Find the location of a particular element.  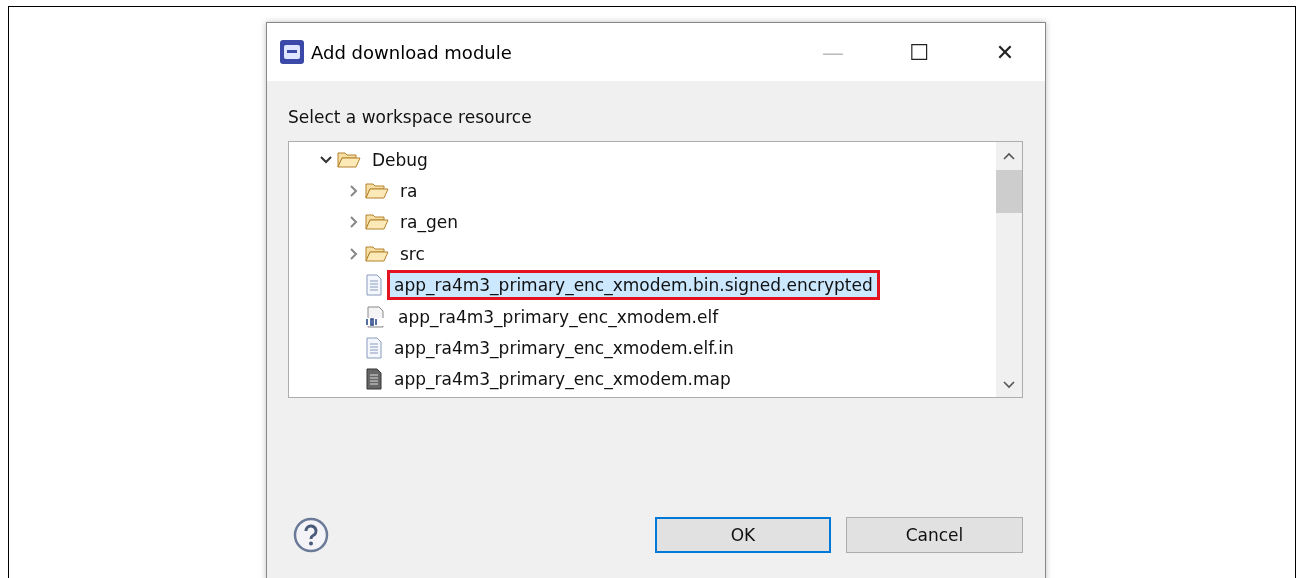

document-icon is located at coordinates (374, 379).